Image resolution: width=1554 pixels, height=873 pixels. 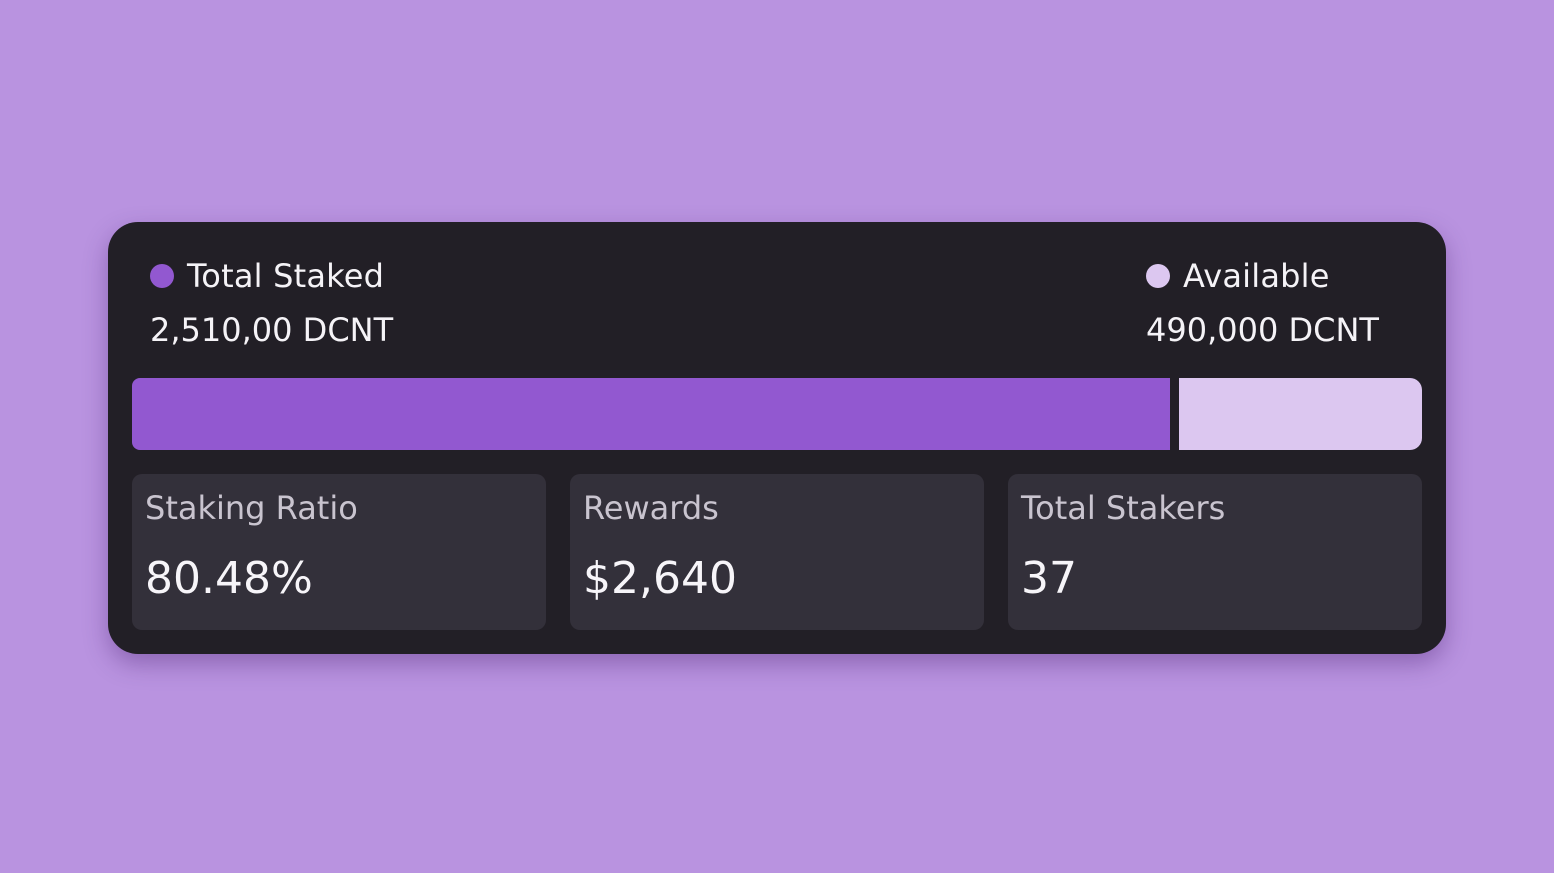 I want to click on stat-value: 80.48%, so click(x=229, y=578).